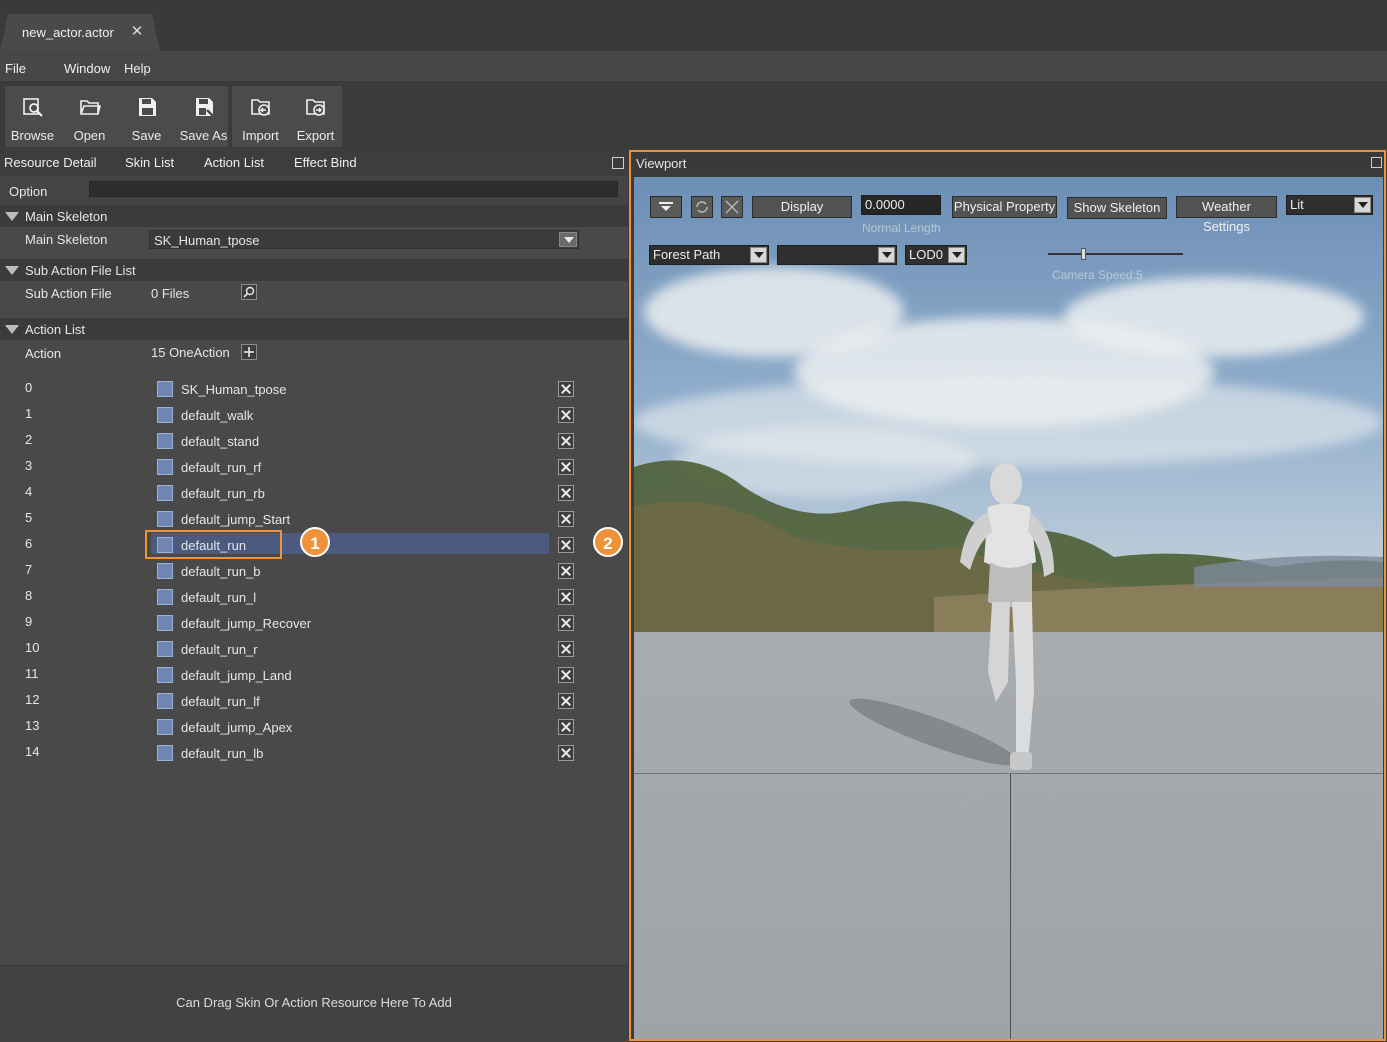  What do you see at coordinates (89, 116) in the screenshot?
I see `open-button: Open` at bounding box center [89, 116].